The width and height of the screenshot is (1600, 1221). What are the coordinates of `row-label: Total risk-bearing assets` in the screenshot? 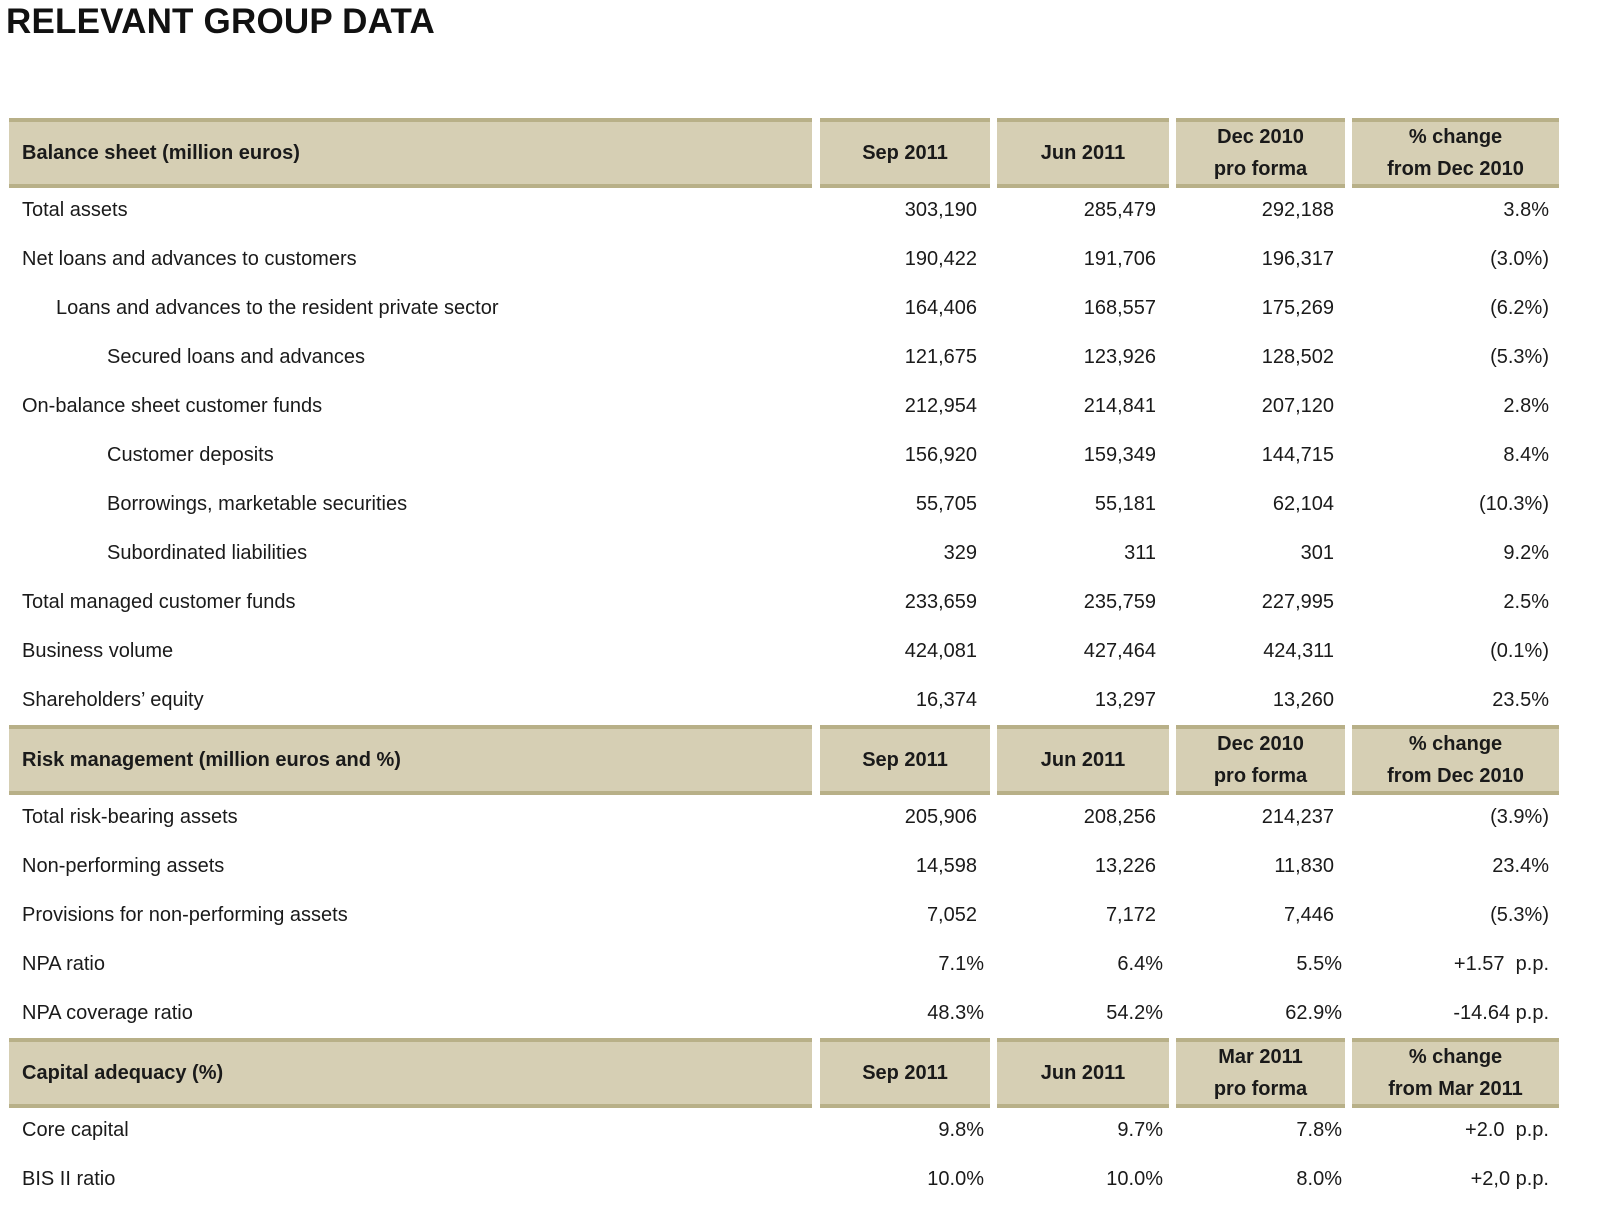 It's located at (130, 817).